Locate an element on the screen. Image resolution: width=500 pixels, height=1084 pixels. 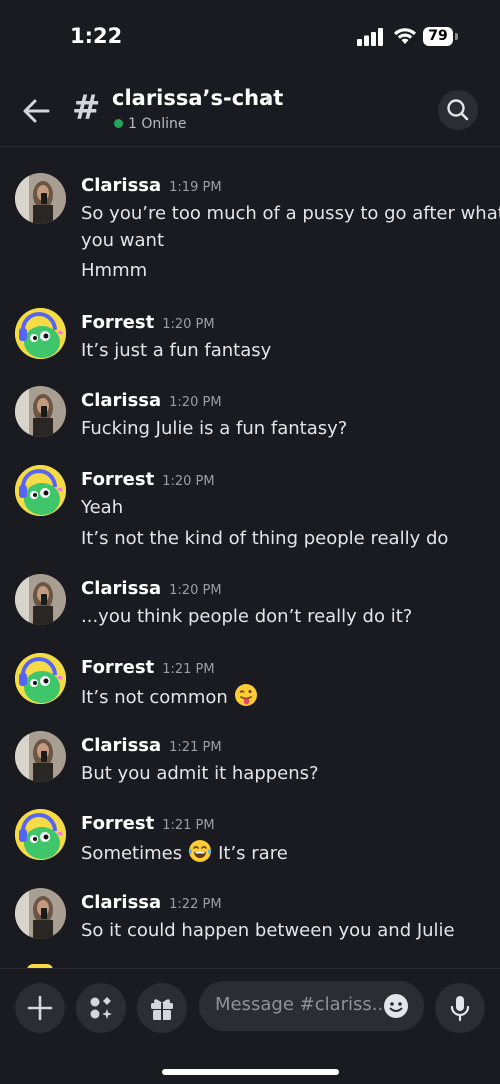
online-status: 1 Online is located at coordinates (150, 124).